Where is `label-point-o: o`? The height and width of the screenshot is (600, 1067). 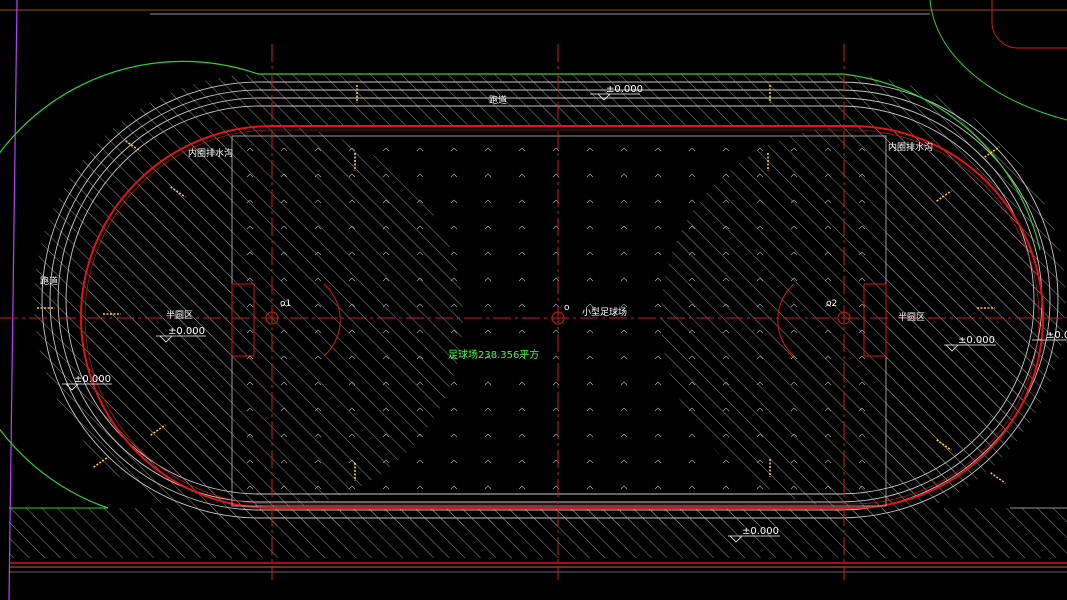 label-point-o: o is located at coordinates (567, 308).